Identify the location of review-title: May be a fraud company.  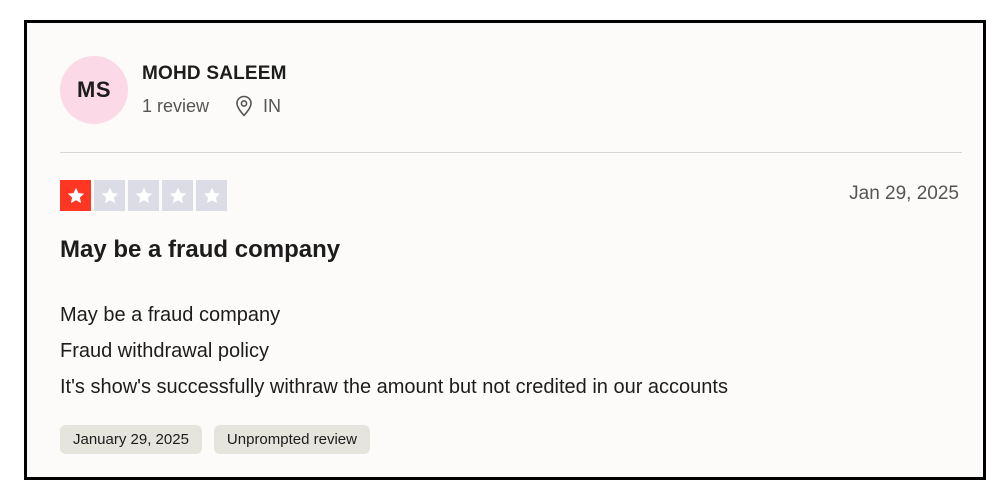
(200, 250).